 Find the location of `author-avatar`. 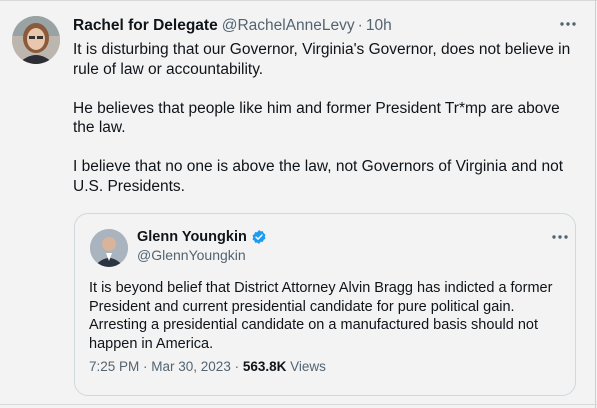

author-avatar is located at coordinates (36, 40).